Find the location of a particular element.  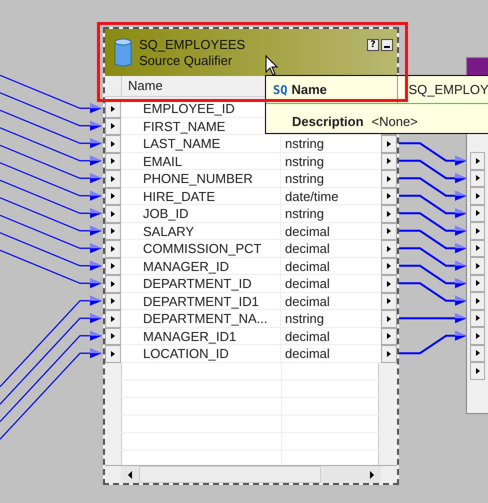

field-name-cell: EMAIL is located at coordinates (201, 161).